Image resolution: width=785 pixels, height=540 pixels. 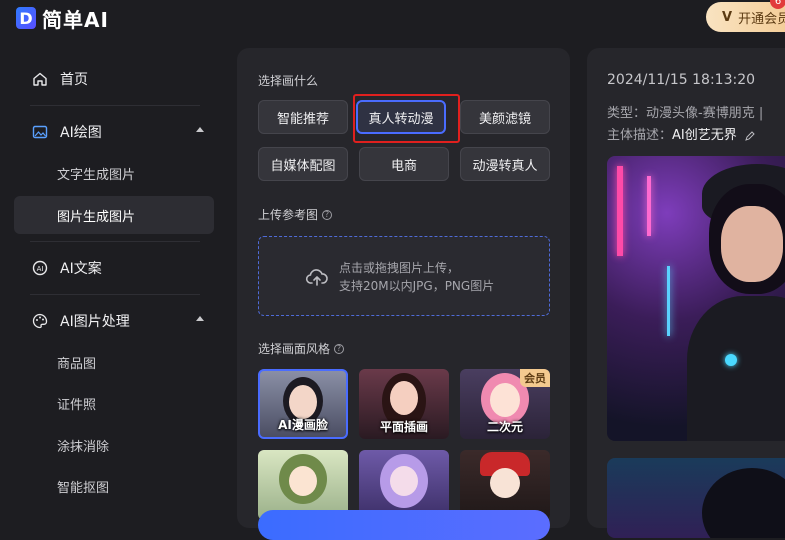 What do you see at coordinates (505, 117) in the screenshot?
I see `chip-beauty-filter: 美颜滤镜` at bounding box center [505, 117].